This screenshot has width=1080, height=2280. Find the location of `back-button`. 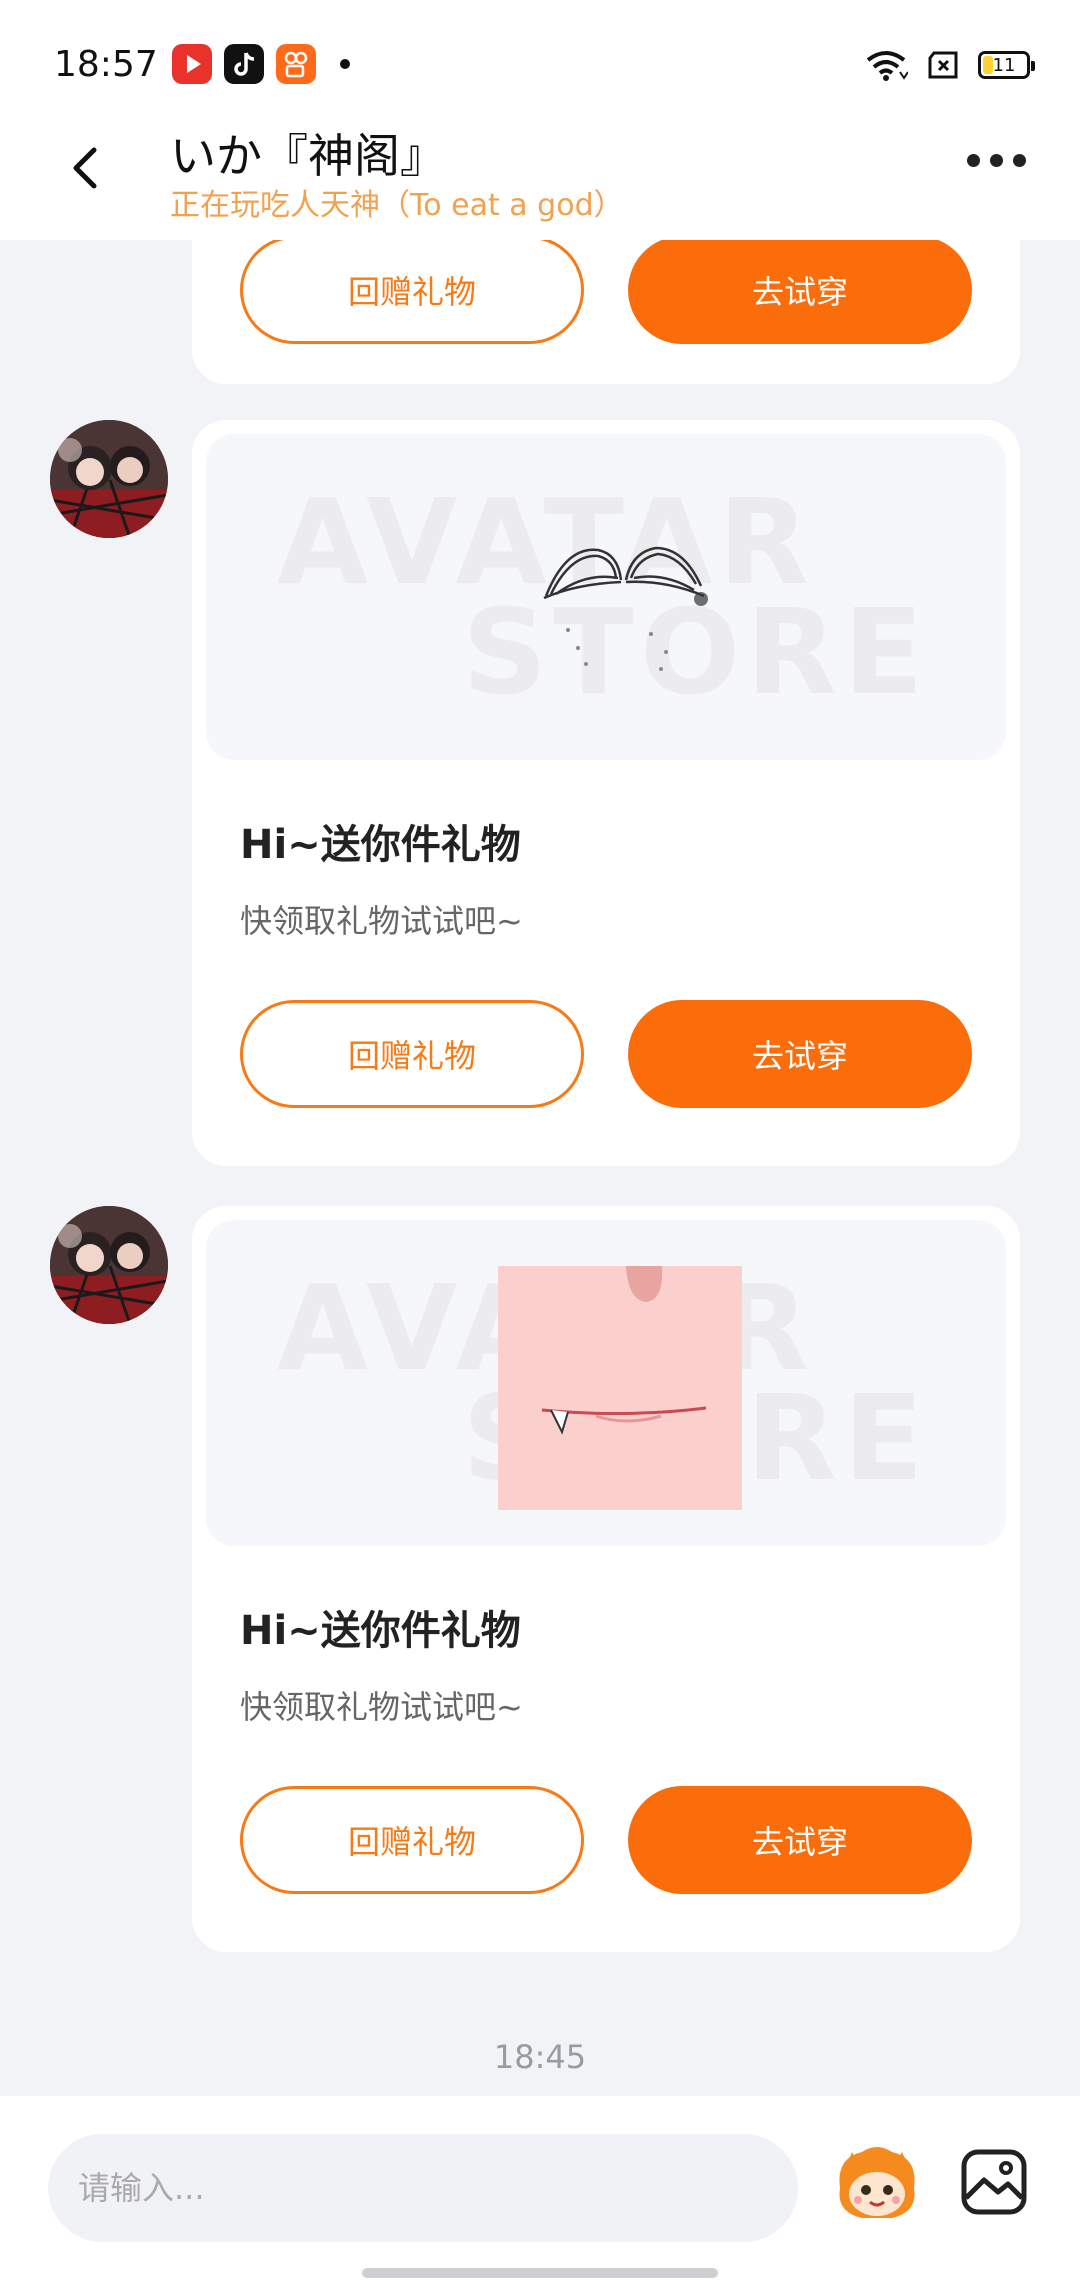

back-button is located at coordinates (86, 168).